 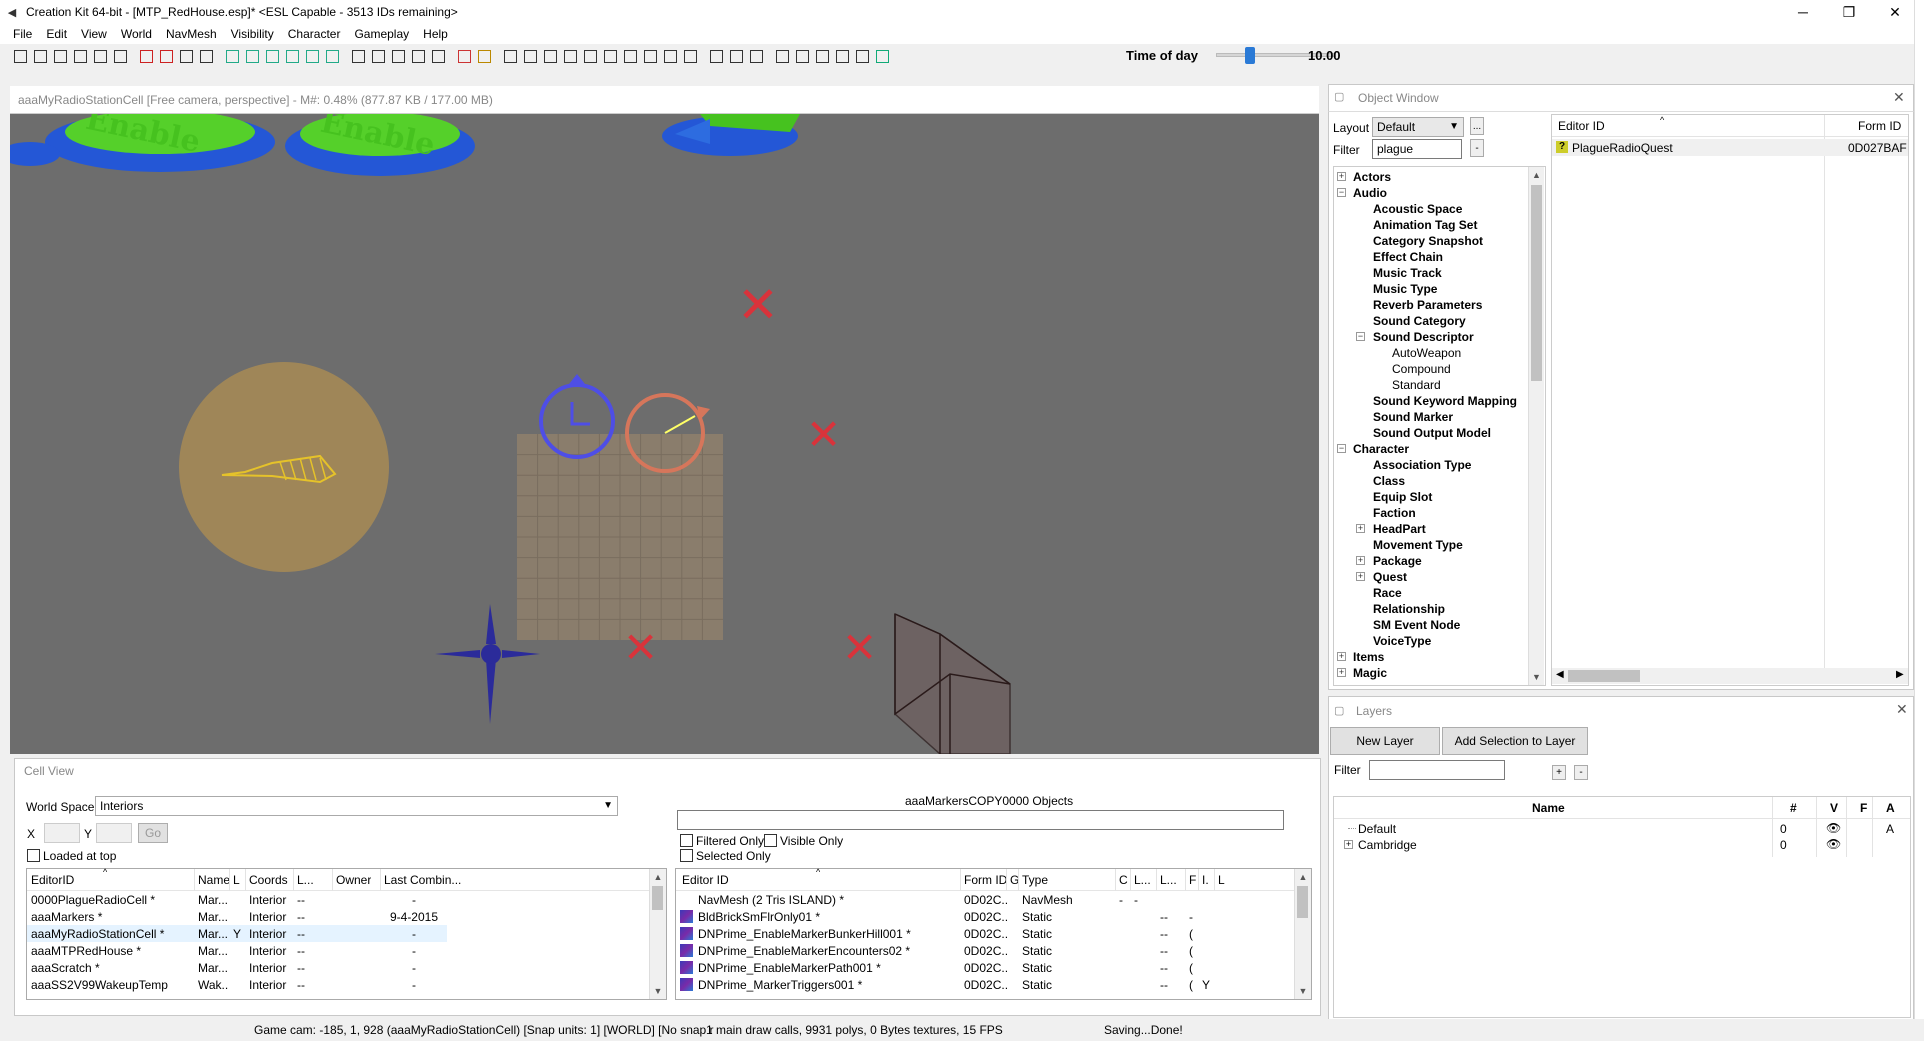 I want to click on layer-6-icon, so click(x=882, y=56).